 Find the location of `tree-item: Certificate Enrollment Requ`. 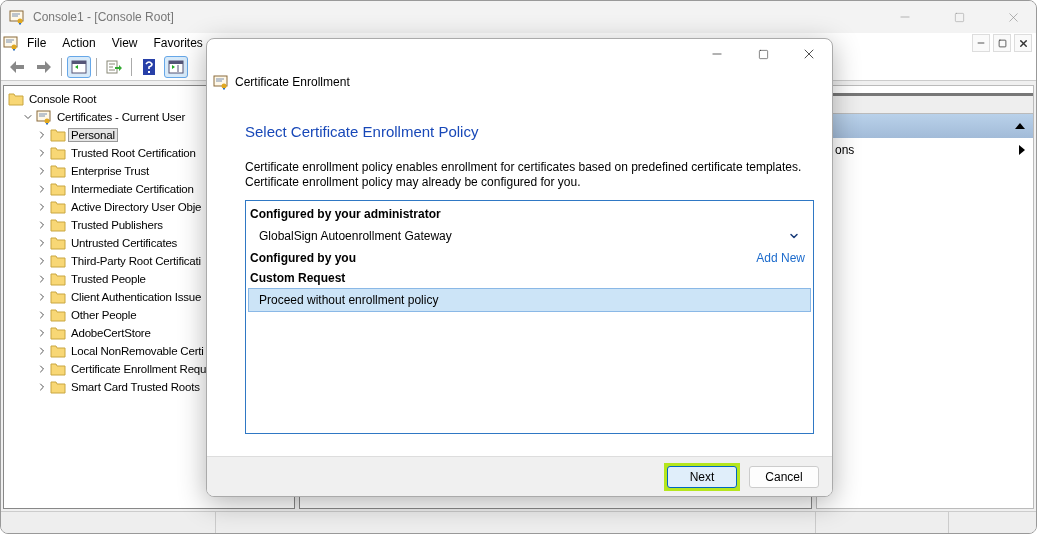

tree-item: Certificate Enrollment Requ is located at coordinates (139, 369).